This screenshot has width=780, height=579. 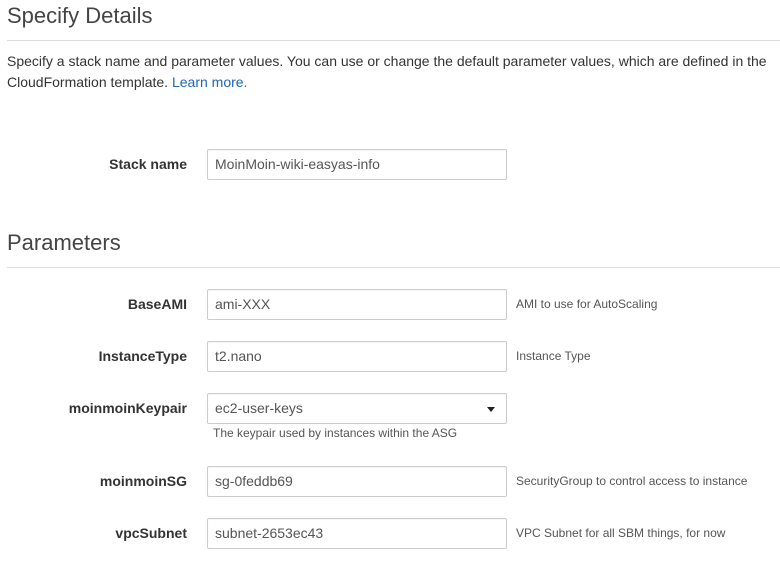 What do you see at coordinates (393, 40) in the screenshot?
I see `details-divider` at bounding box center [393, 40].